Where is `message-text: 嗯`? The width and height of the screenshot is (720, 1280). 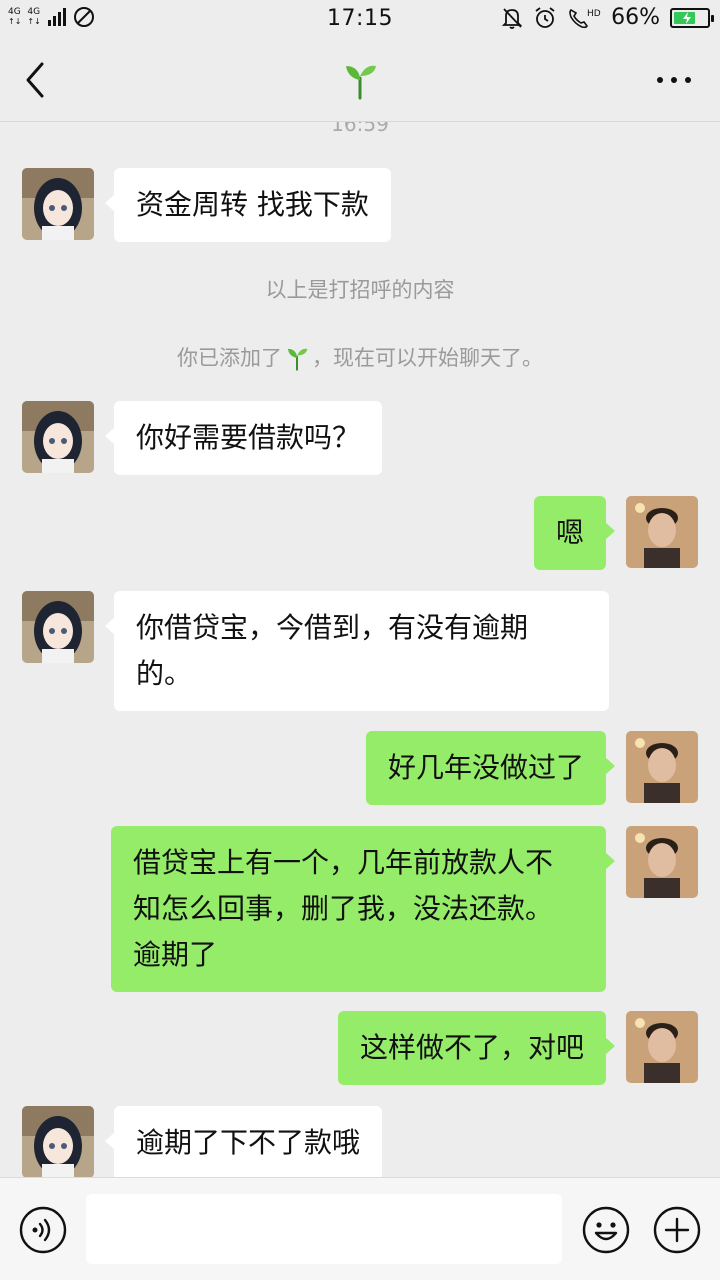 message-text: 嗯 is located at coordinates (569, 532).